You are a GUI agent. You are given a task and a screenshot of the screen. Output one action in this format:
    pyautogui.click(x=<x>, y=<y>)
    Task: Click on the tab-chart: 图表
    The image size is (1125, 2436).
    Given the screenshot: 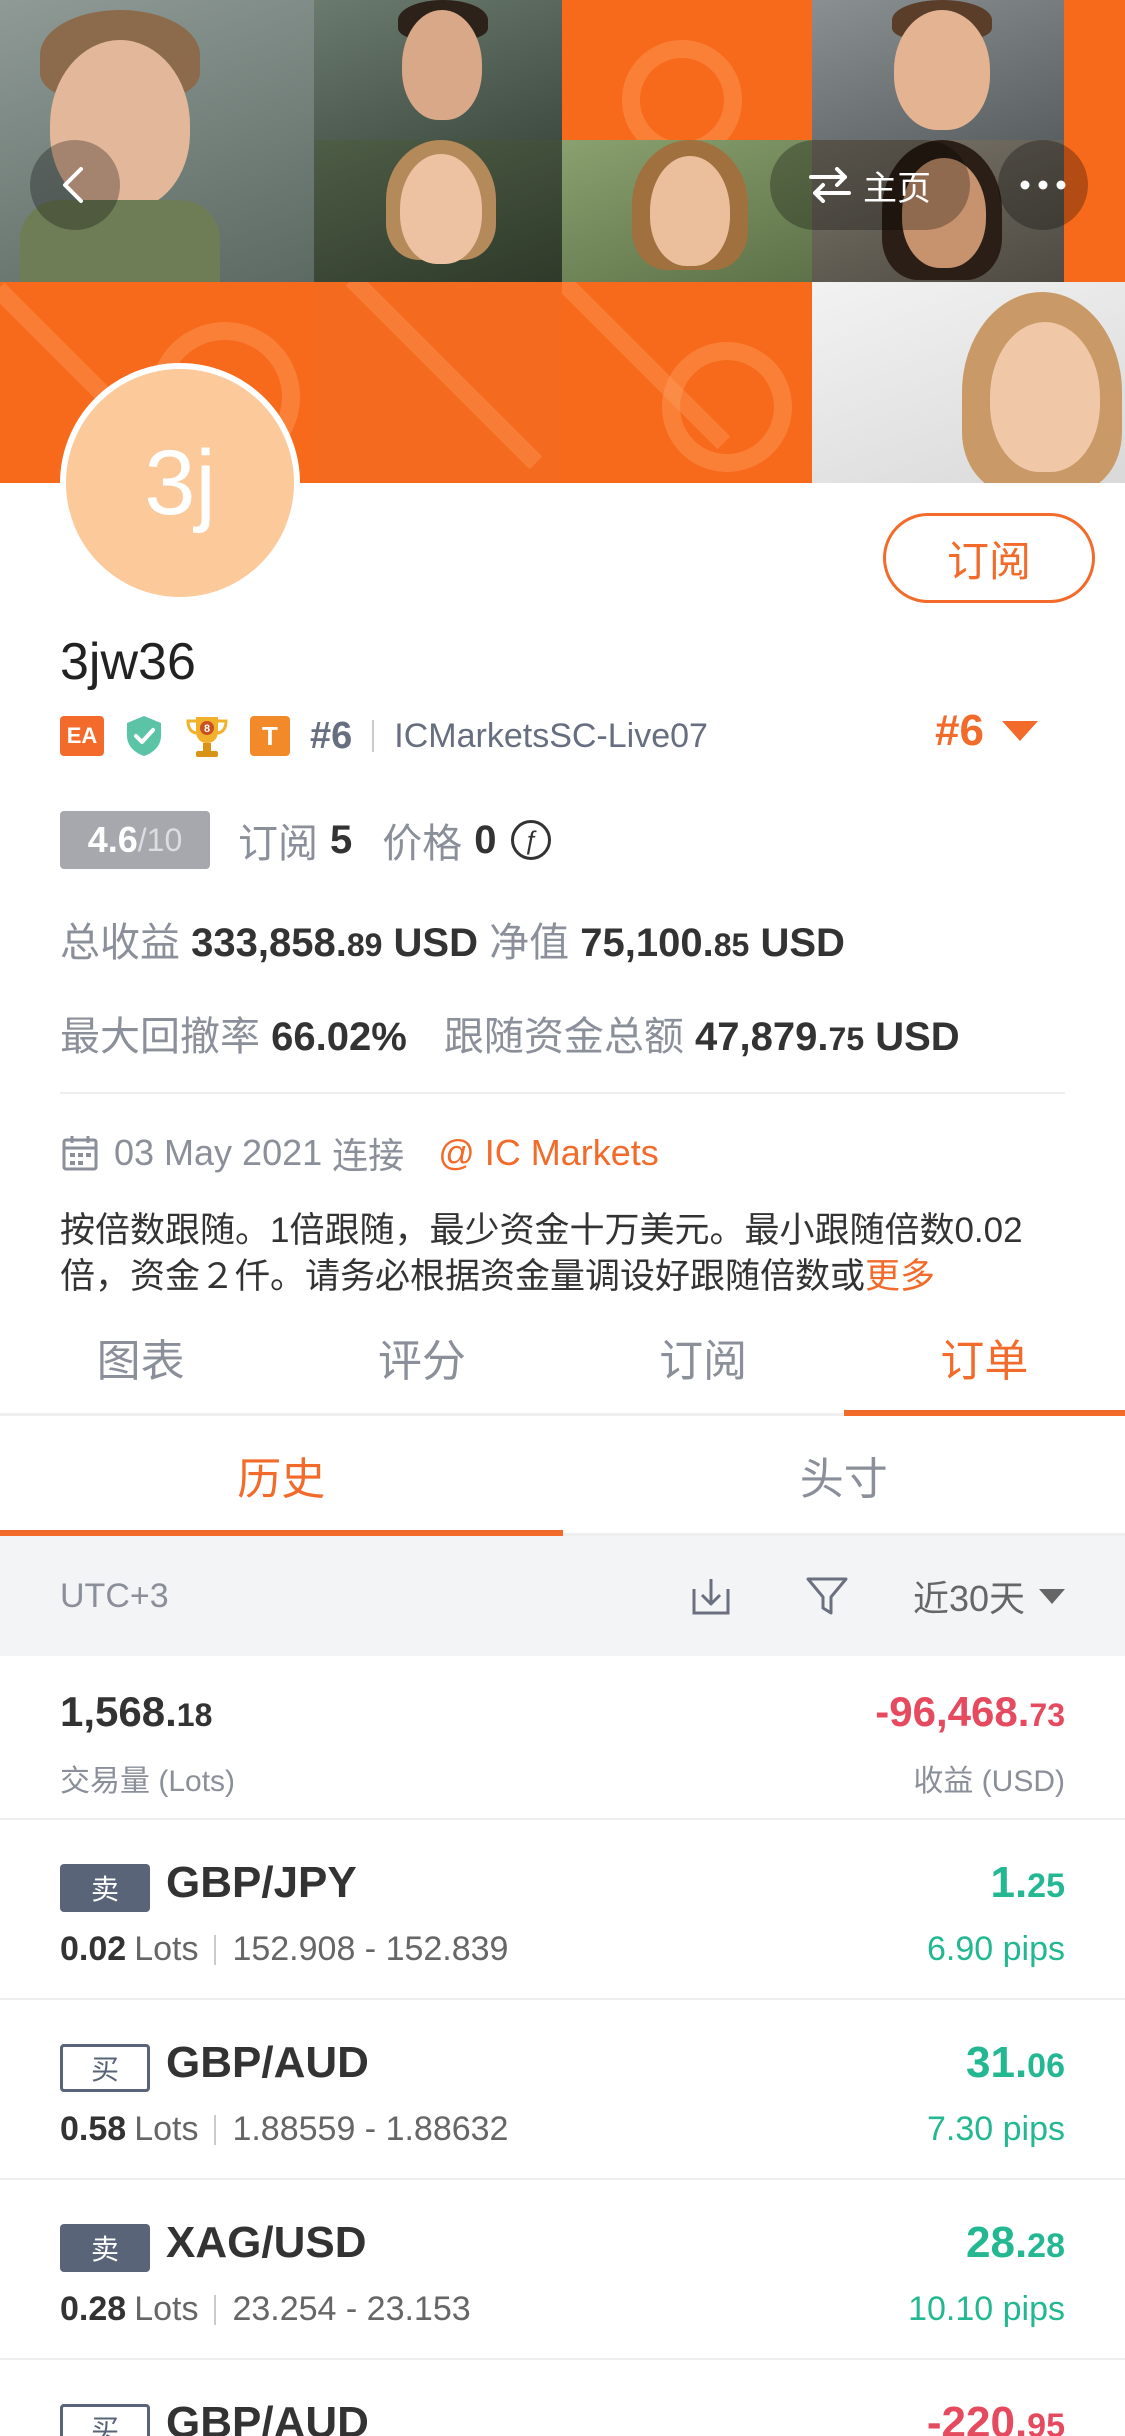 What is the action you would take?
    pyautogui.click(x=140, y=1356)
    